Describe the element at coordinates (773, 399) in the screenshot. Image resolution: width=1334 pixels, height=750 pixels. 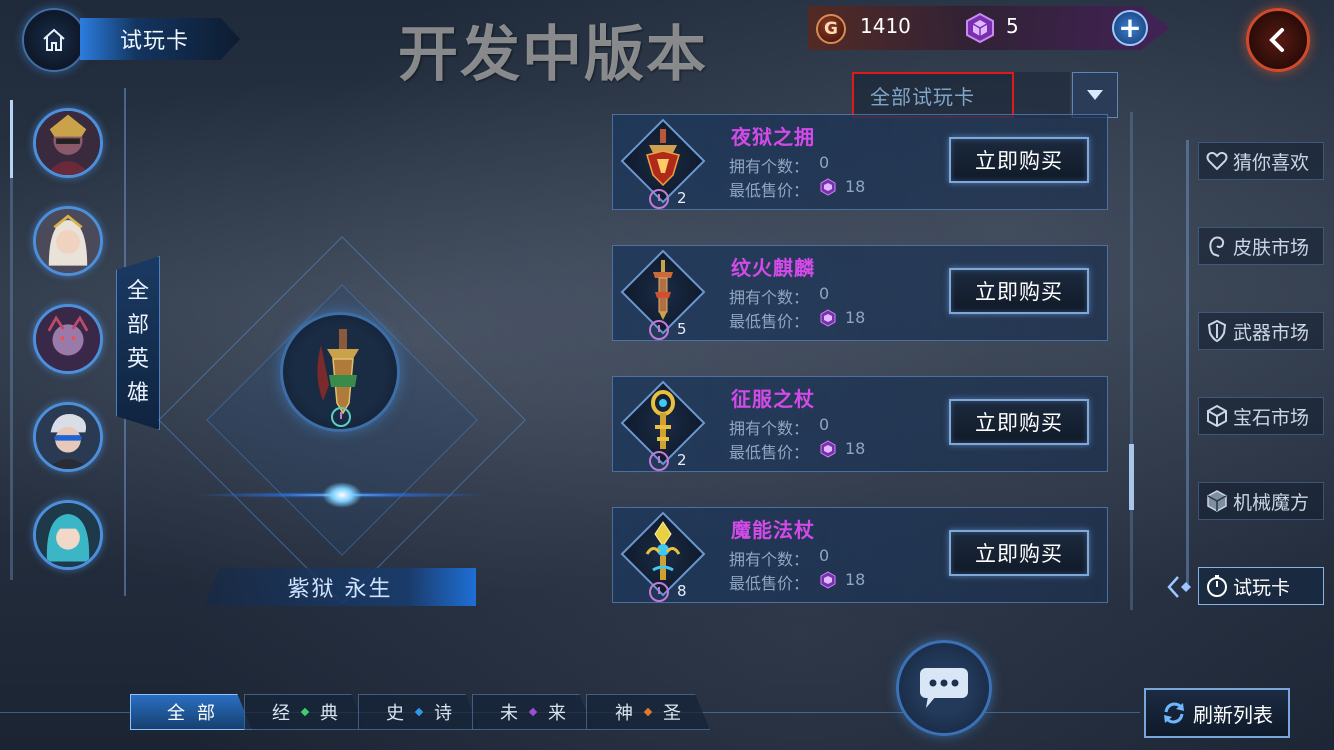
I see `item-name: 征服之杖` at that location.